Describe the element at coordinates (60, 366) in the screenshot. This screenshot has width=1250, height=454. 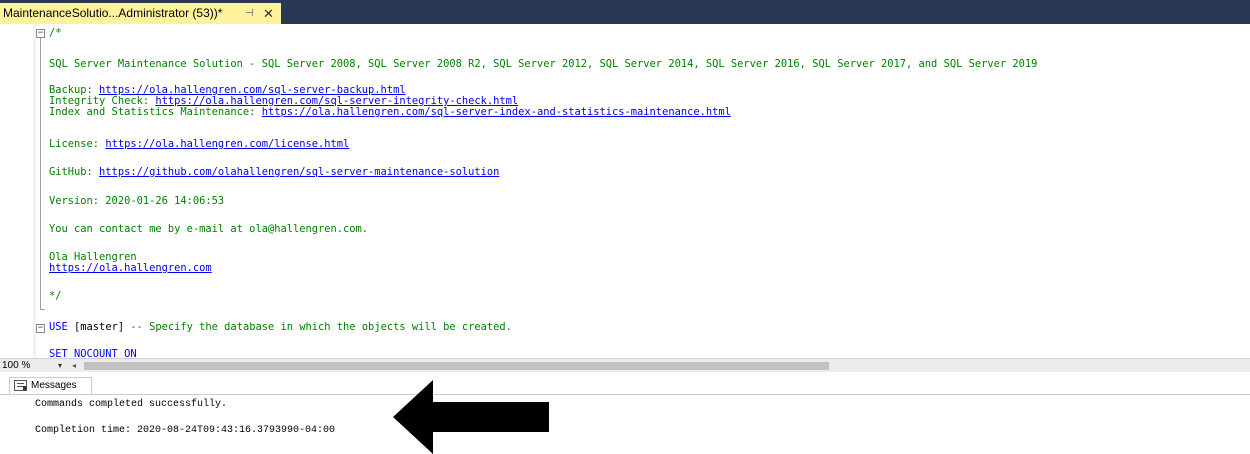
I see `zoom-dropdown-icon: ▾` at that location.